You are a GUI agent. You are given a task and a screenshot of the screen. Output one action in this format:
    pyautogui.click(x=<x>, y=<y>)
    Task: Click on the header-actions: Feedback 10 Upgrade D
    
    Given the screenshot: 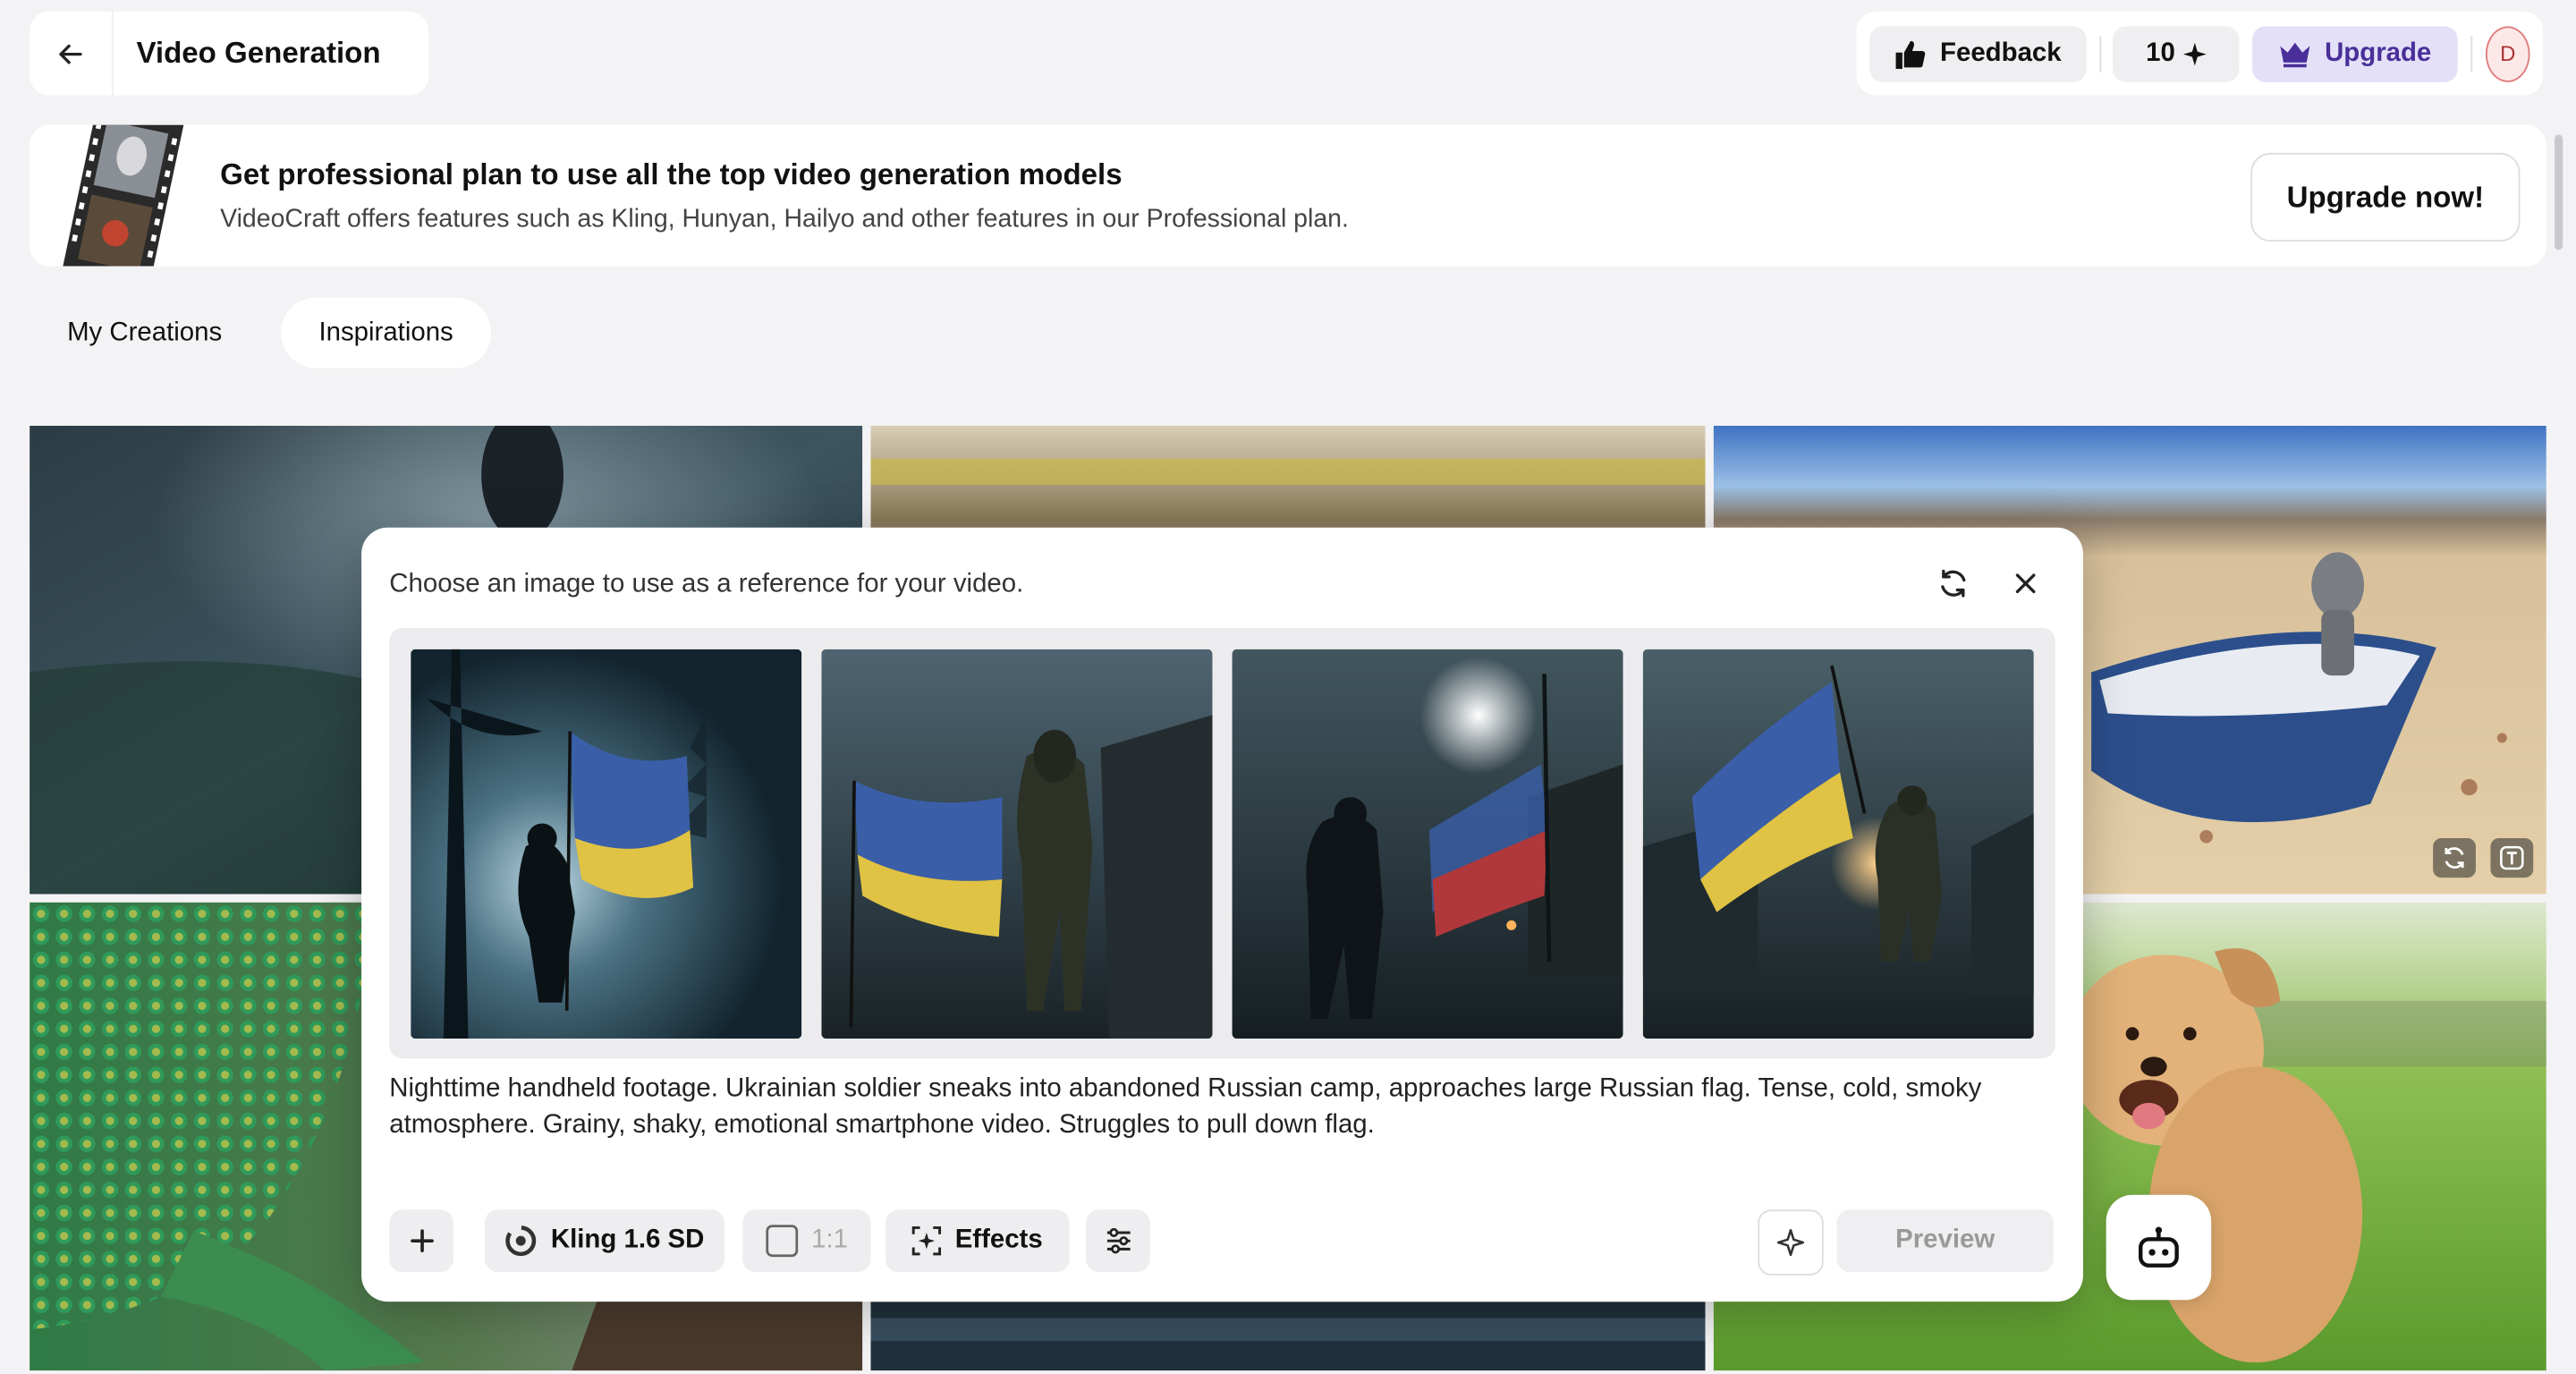 What is the action you would take?
    pyautogui.click(x=2200, y=53)
    